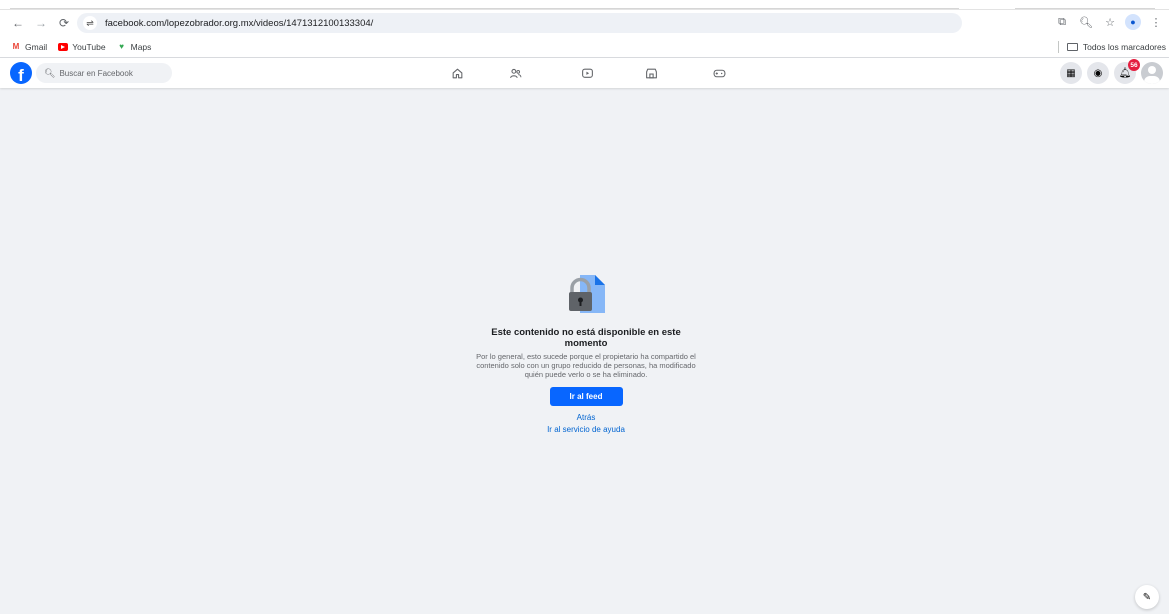 This screenshot has height=614, width=1169. Describe the element at coordinates (89, 46) in the screenshot. I see `bookmark-youtube-label: YouTube` at that location.